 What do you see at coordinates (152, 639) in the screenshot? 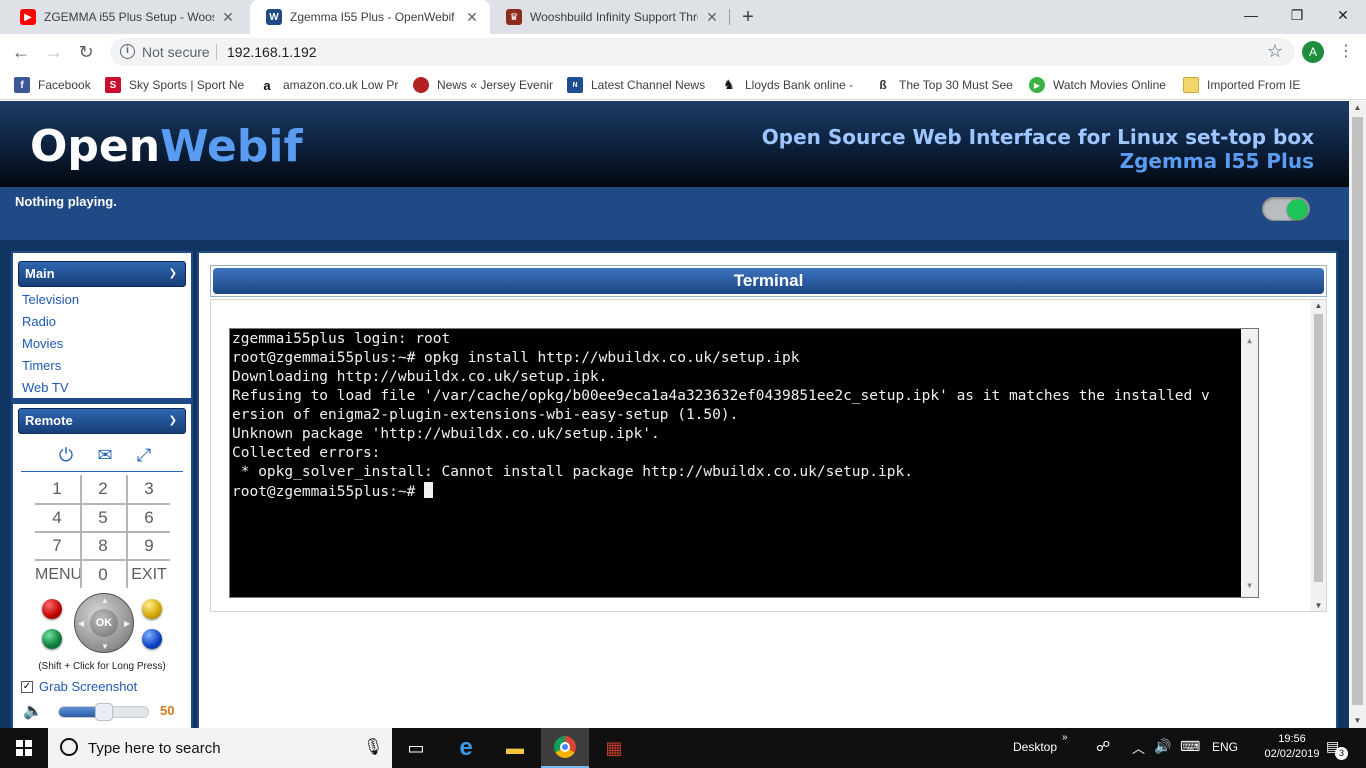
I see `blue-button` at bounding box center [152, 639].